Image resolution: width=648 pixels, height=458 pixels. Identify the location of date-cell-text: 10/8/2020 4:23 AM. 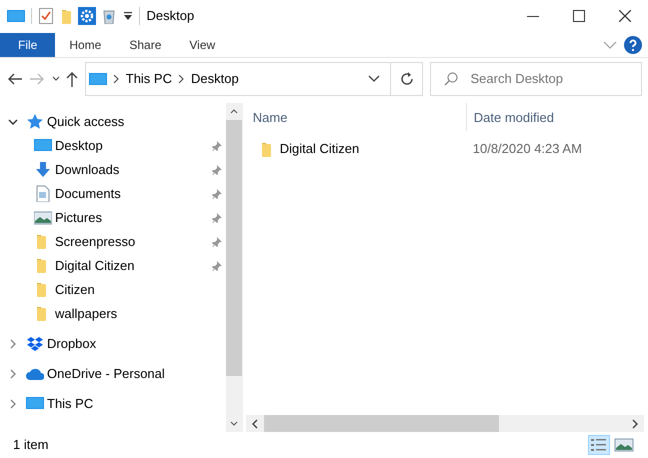
(527, 149).